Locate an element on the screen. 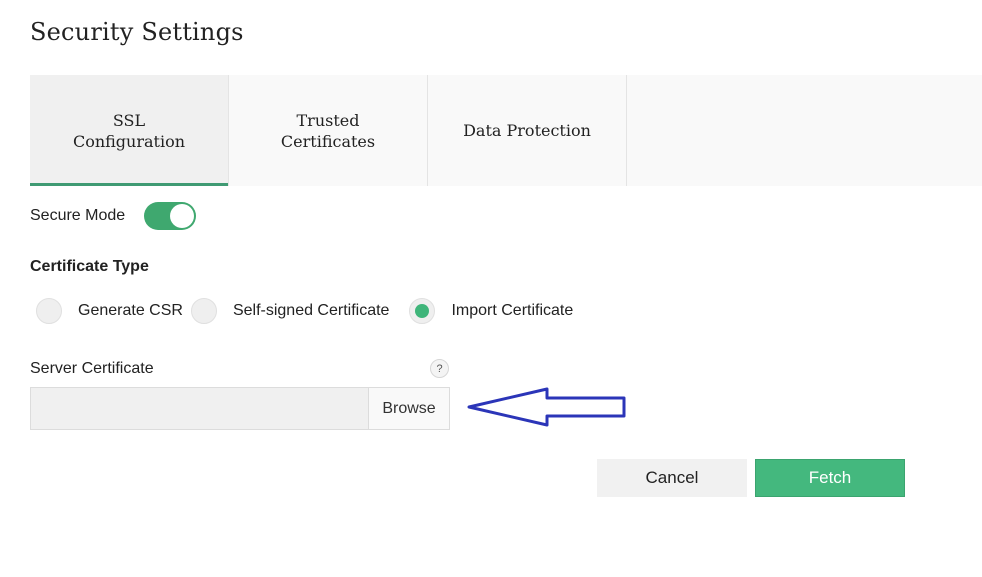 This screenshot has width=982, height=577. cancel-button: Cancel is located at coordinates (672, 478).